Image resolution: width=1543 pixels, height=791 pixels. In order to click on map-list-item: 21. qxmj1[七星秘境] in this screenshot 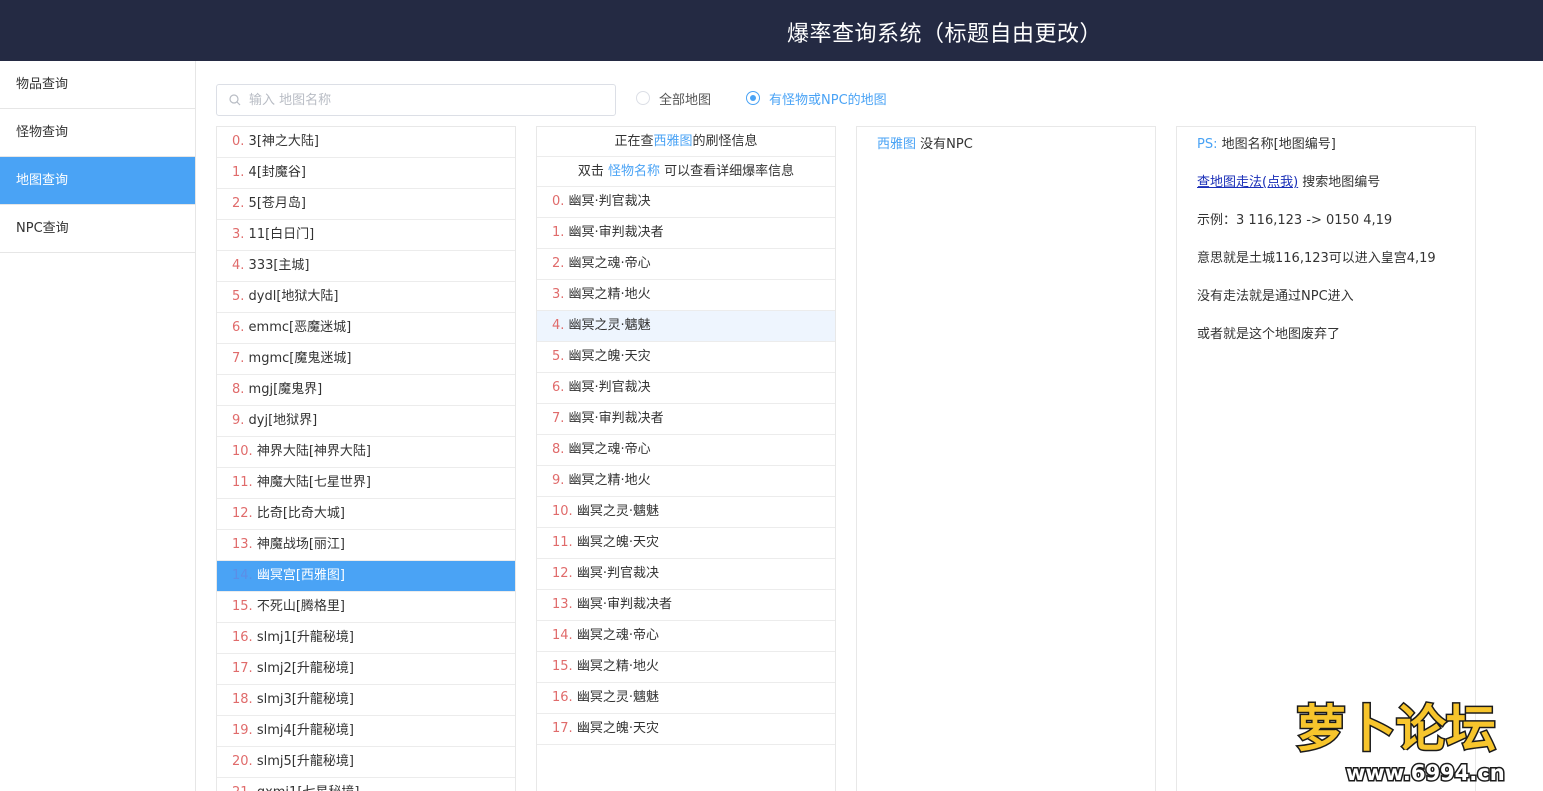, I will do `click(366, 784)`.